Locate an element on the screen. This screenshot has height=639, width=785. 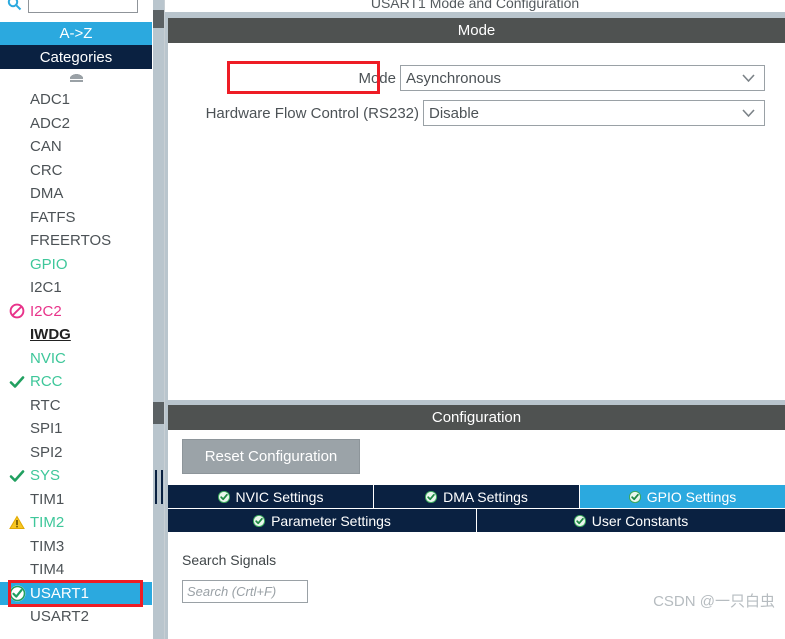
tab-gpio-settings: GPIO Settings is located at coordinates (682, 497).